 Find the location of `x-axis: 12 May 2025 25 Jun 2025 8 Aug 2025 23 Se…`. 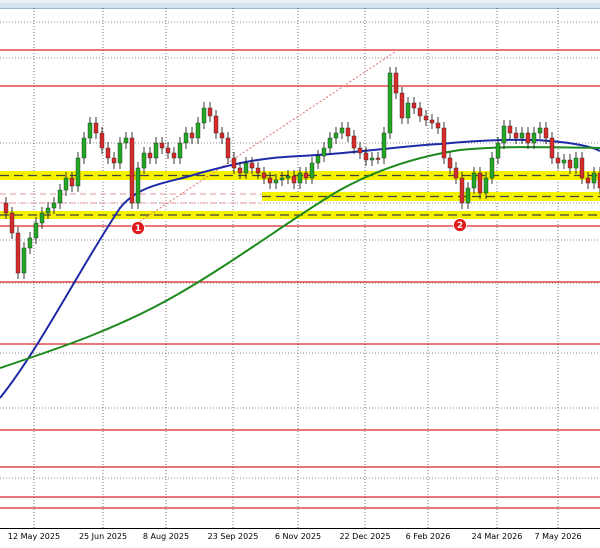

x-axis: 12 May 2025 25 Jun 2025 8 Aug 2025 23 Se… is located at coordinates (300, 538).